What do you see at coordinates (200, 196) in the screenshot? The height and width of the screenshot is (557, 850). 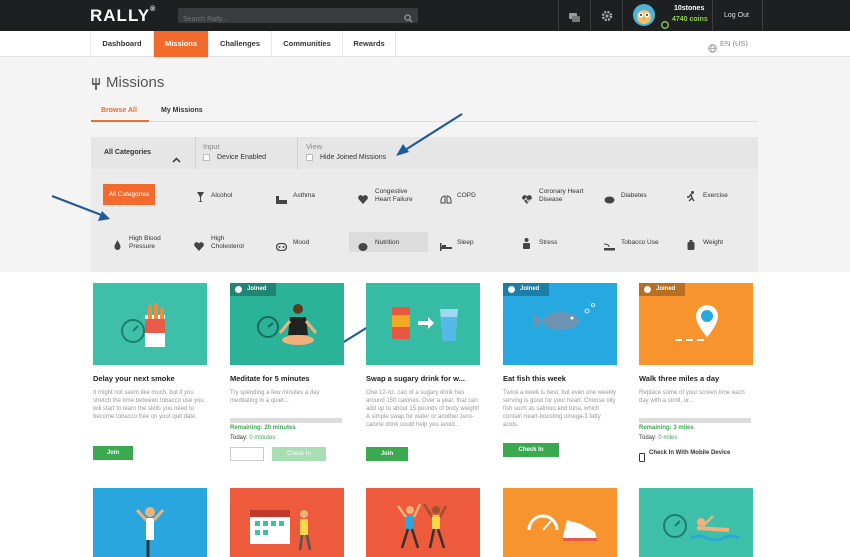 I see `alcohol-icon` at bounding box center [200, 196].